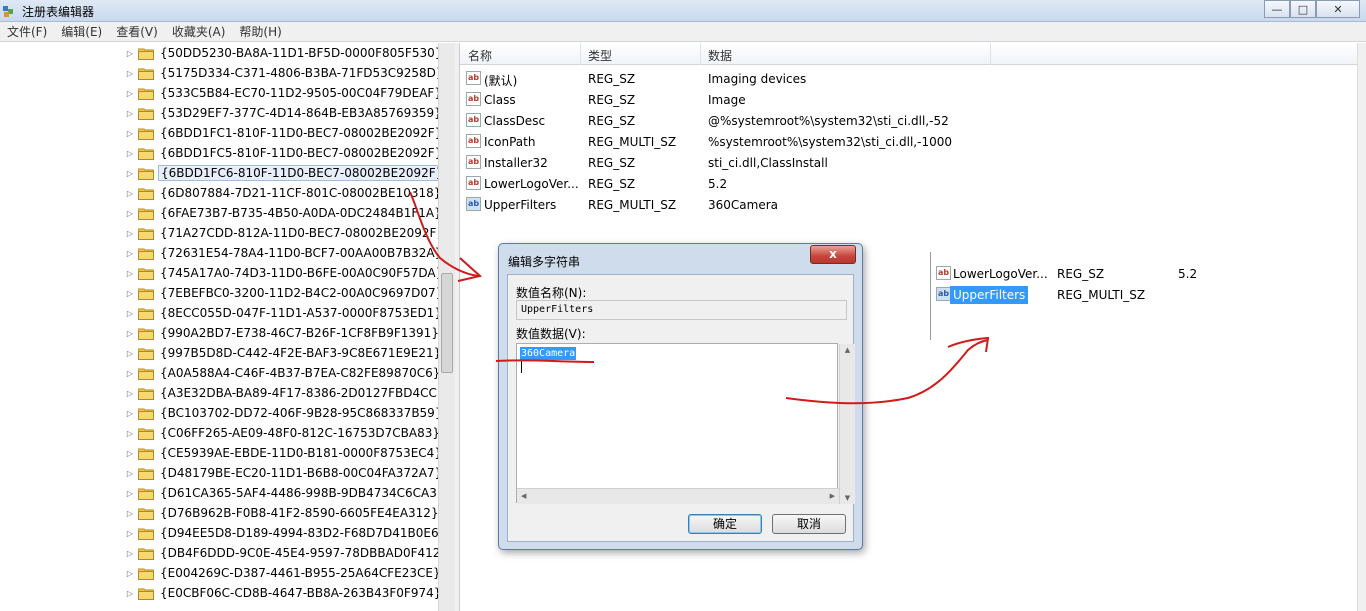 Image resolution: width=1366 pixels, height=611 pixels. I want to click on list-scrollbar, so click(1361, 327).